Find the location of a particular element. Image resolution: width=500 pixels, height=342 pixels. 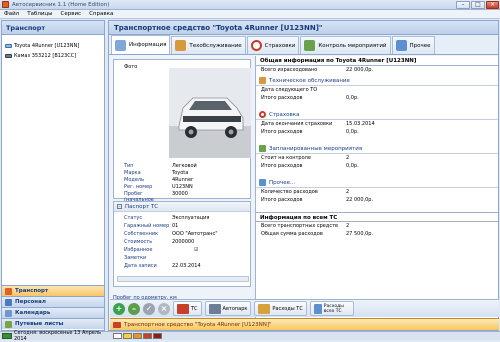

nav-label: Транспорт is located at coordinates (32, 291).